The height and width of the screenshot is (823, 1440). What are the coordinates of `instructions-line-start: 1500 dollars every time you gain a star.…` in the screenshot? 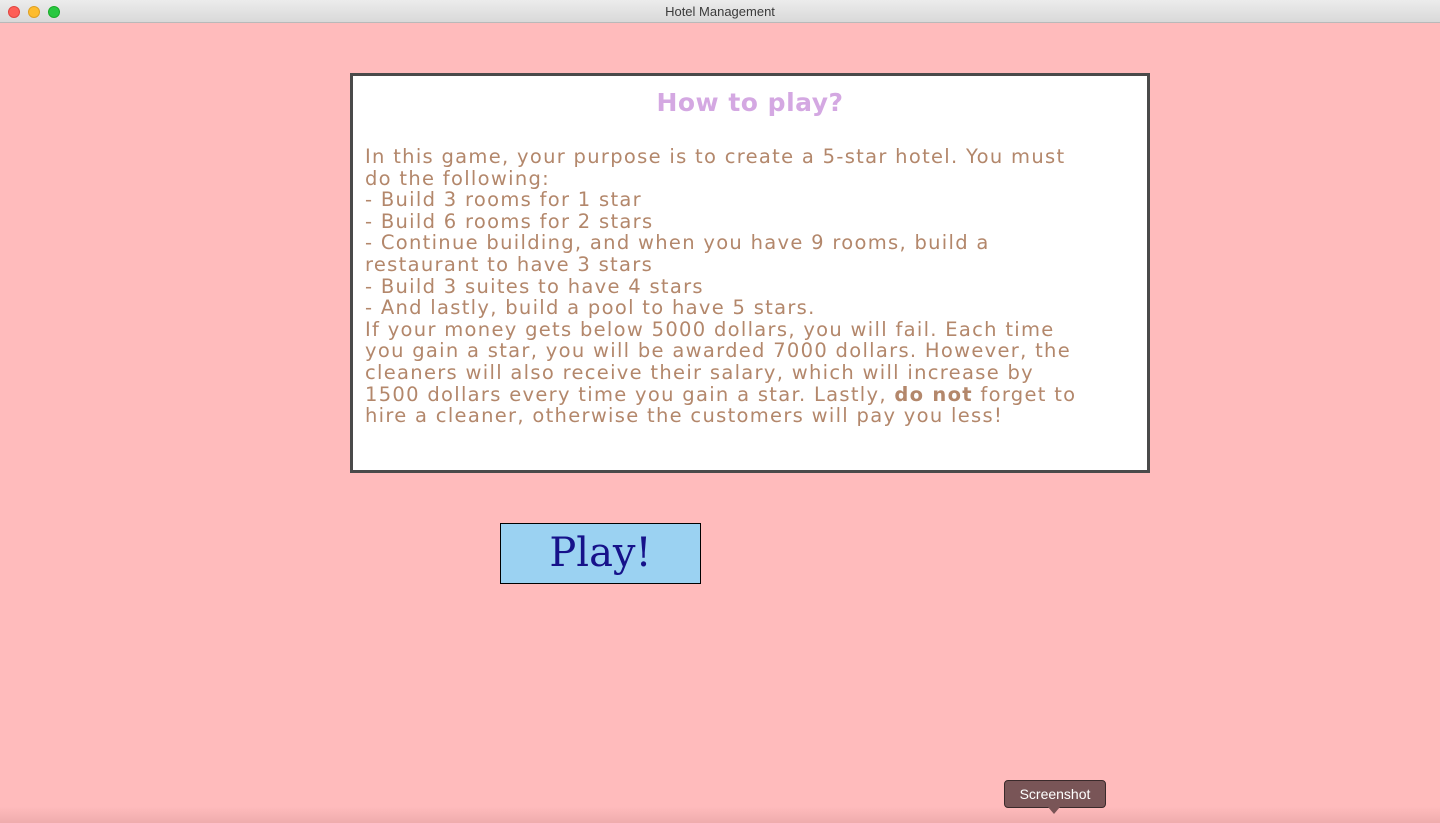 It's located at (626, 394).